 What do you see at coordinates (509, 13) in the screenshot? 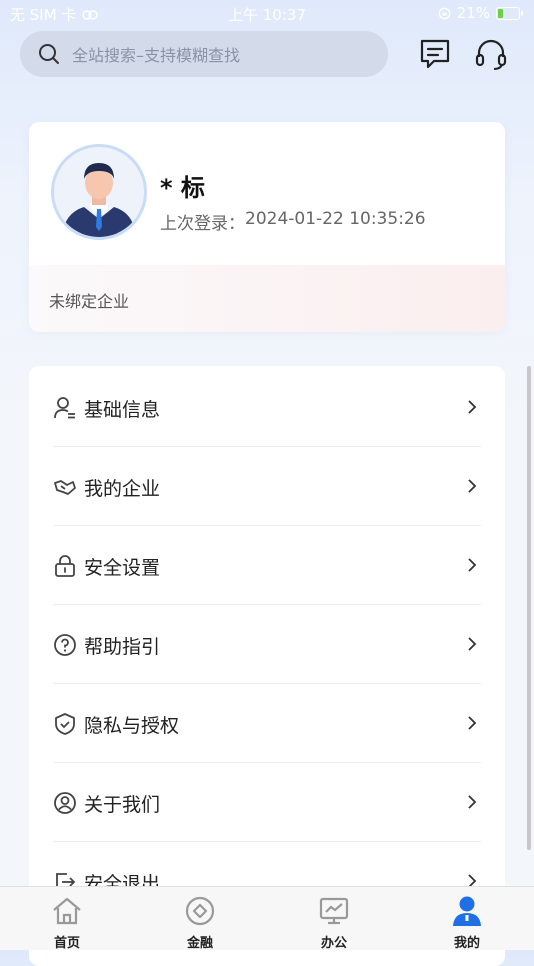
I see `battery-icon` at bounding box center [509, 13].